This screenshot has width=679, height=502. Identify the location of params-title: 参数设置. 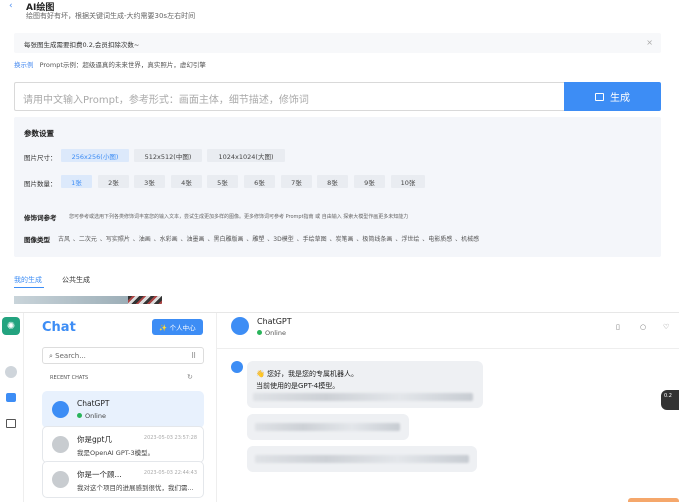
(39, 133).